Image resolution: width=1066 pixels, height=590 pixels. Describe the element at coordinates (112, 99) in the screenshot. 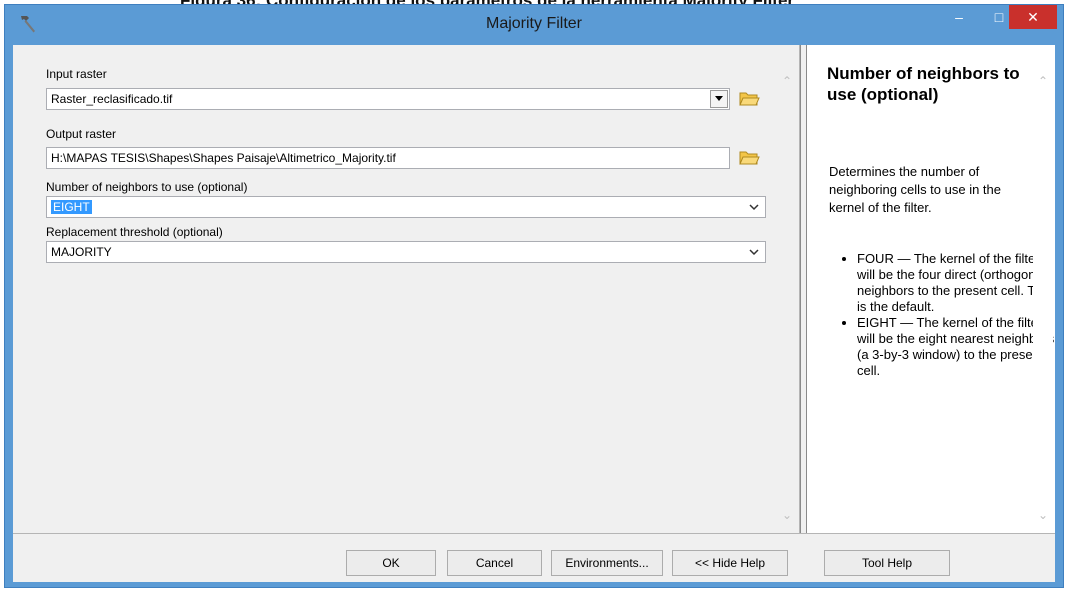

I see `input-raster-value: Raster_reclasificado.tif` at that location.